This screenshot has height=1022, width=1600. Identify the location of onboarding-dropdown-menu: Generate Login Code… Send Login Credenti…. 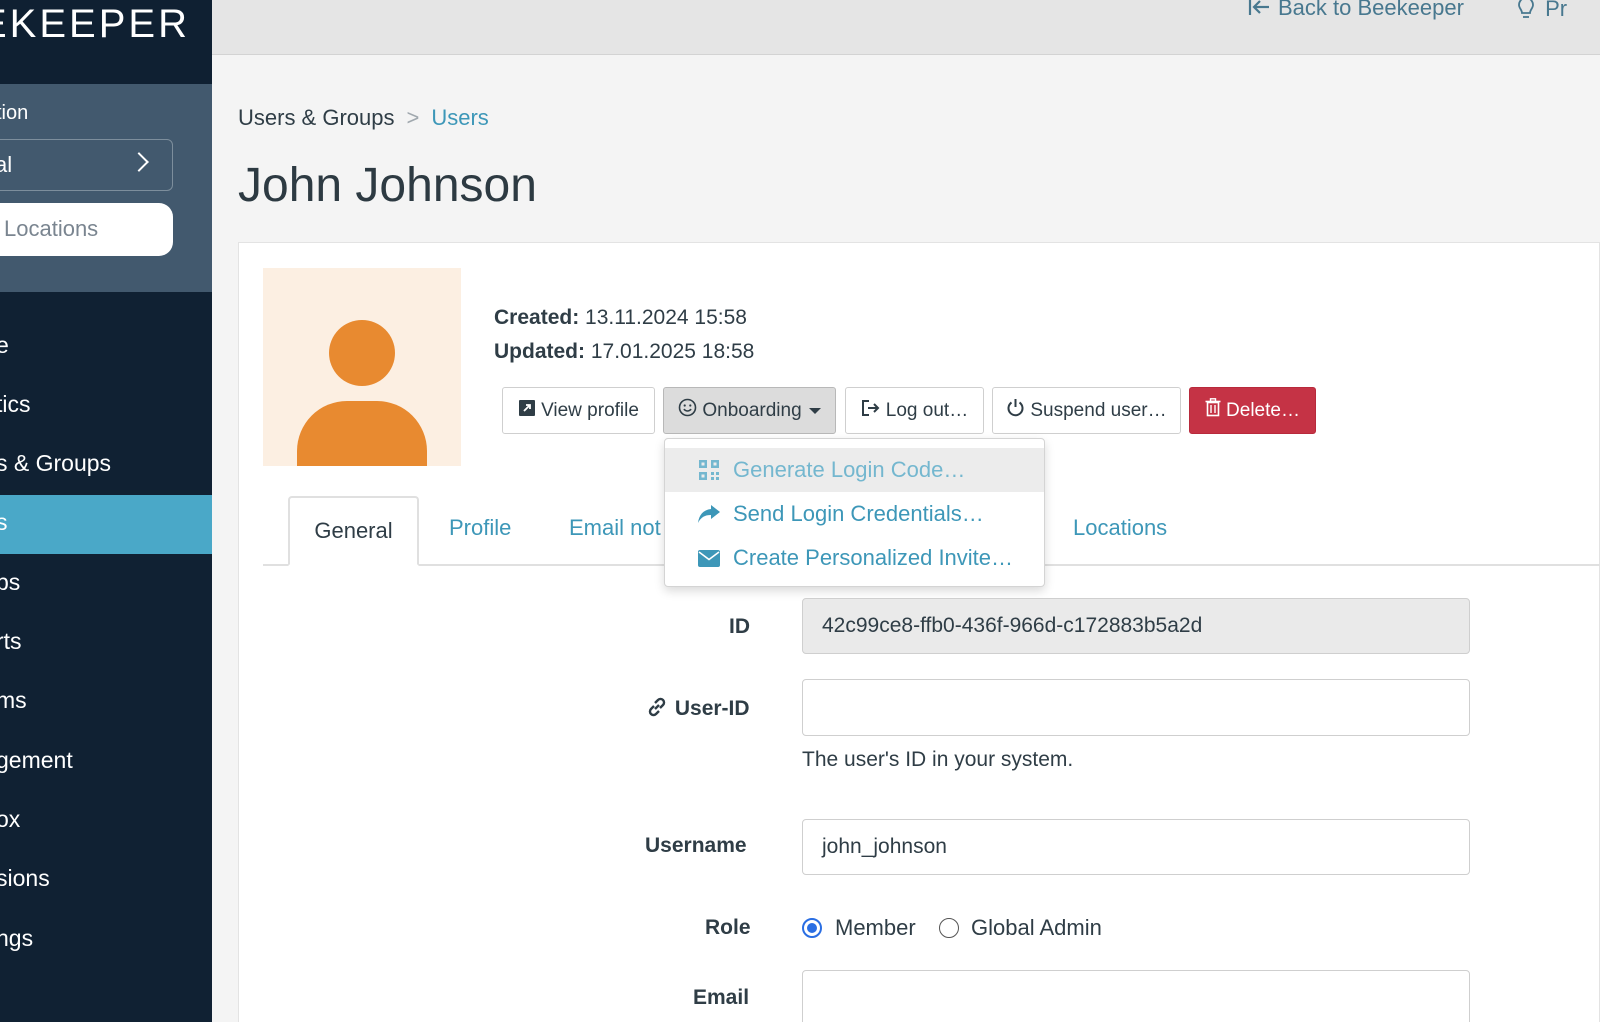
(854, 512).